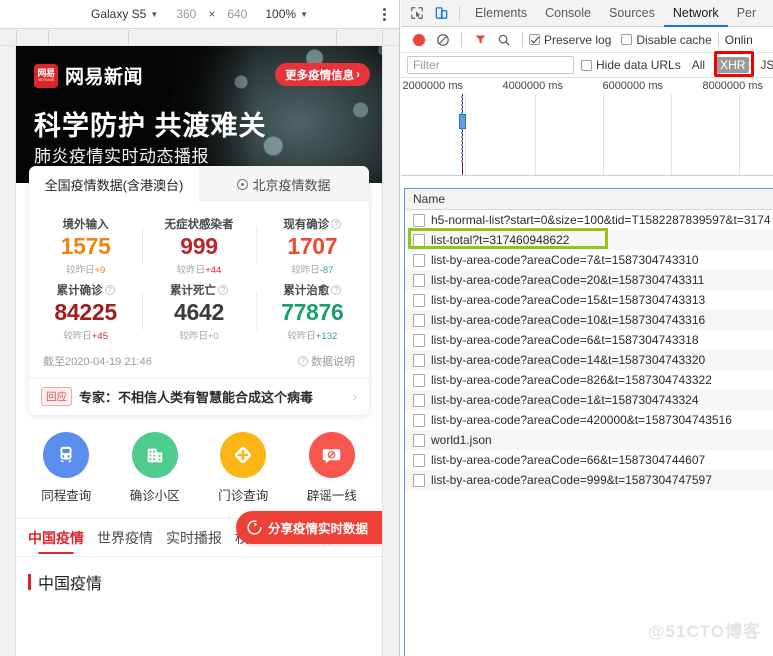 Image resolution: width=773 pixels, height=656 pixels. I want to click on more-vertical-icon, so click(384, 14).